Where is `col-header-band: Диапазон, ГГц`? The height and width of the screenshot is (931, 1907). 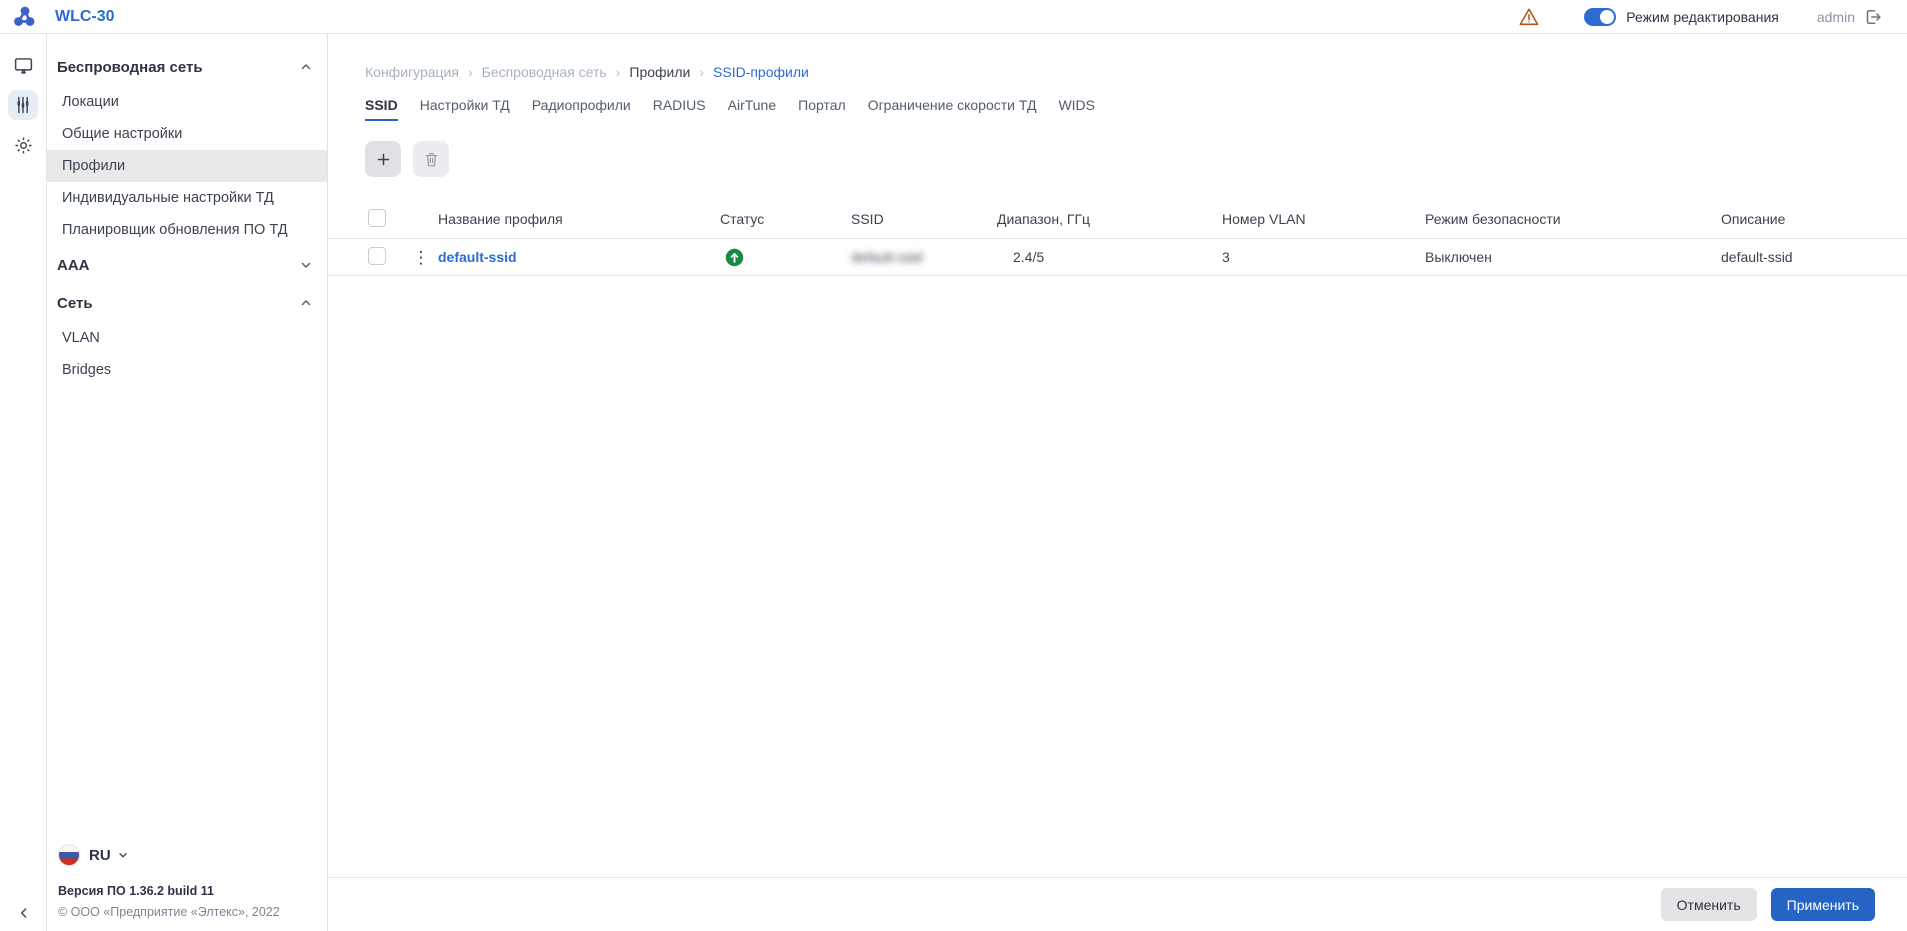
col-header-band: Диапазон, ГГц is located at coordinates (1044, 219).